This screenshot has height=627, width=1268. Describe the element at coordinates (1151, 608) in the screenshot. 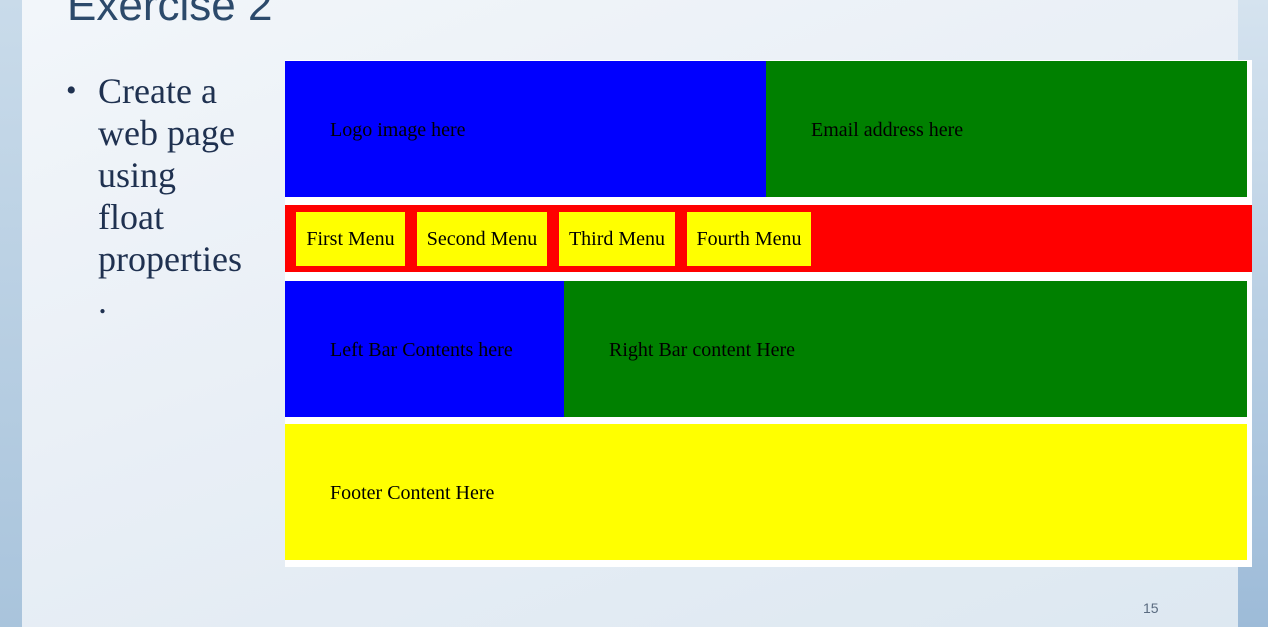

I see `page-number: 15` at that location.